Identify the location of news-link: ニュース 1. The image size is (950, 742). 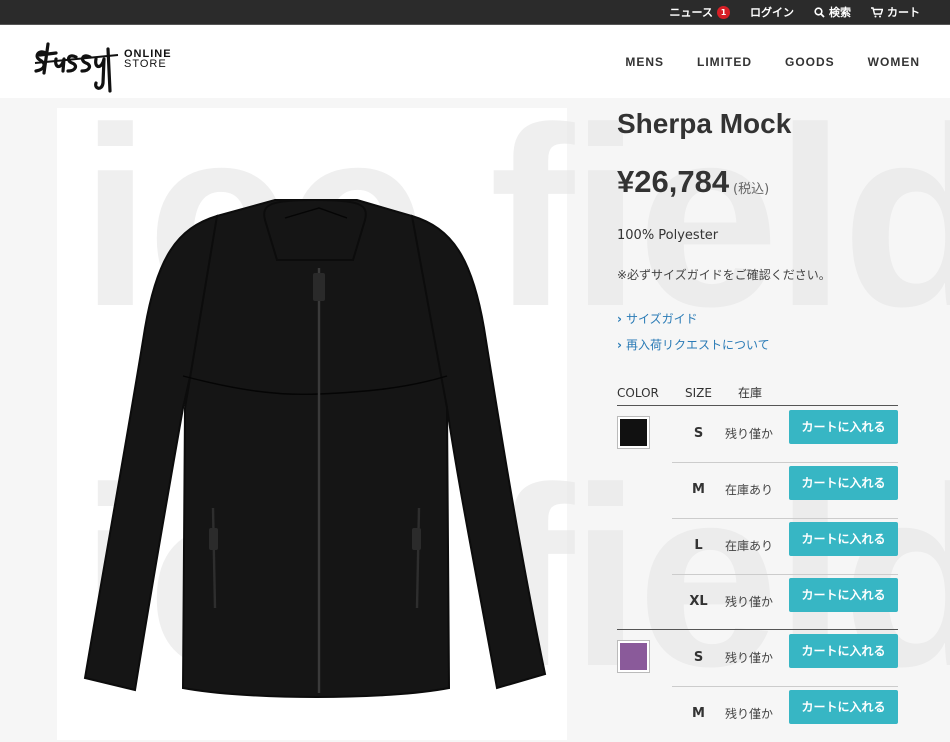
(700, 12).